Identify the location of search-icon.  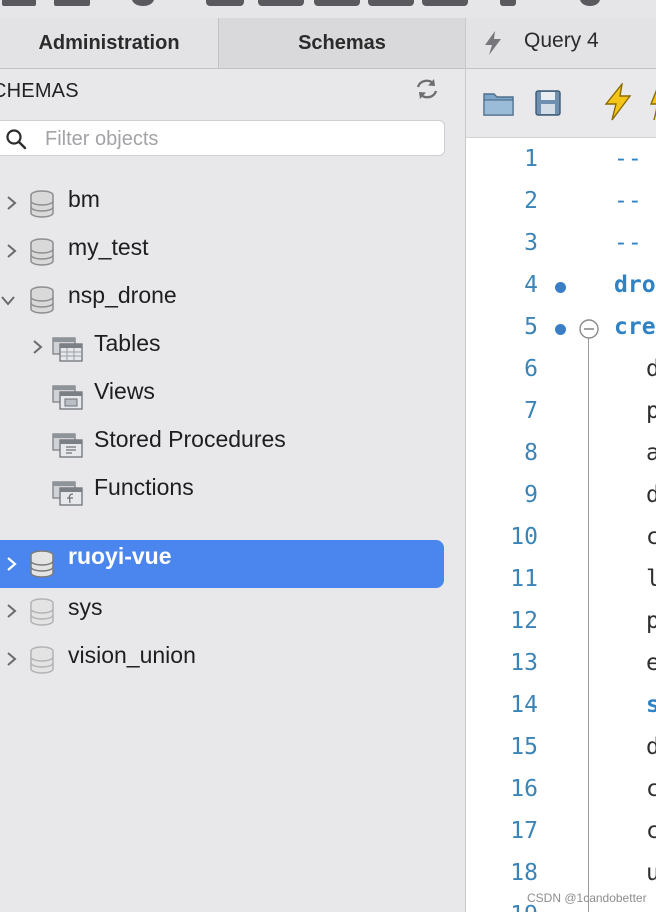
(16, 139).